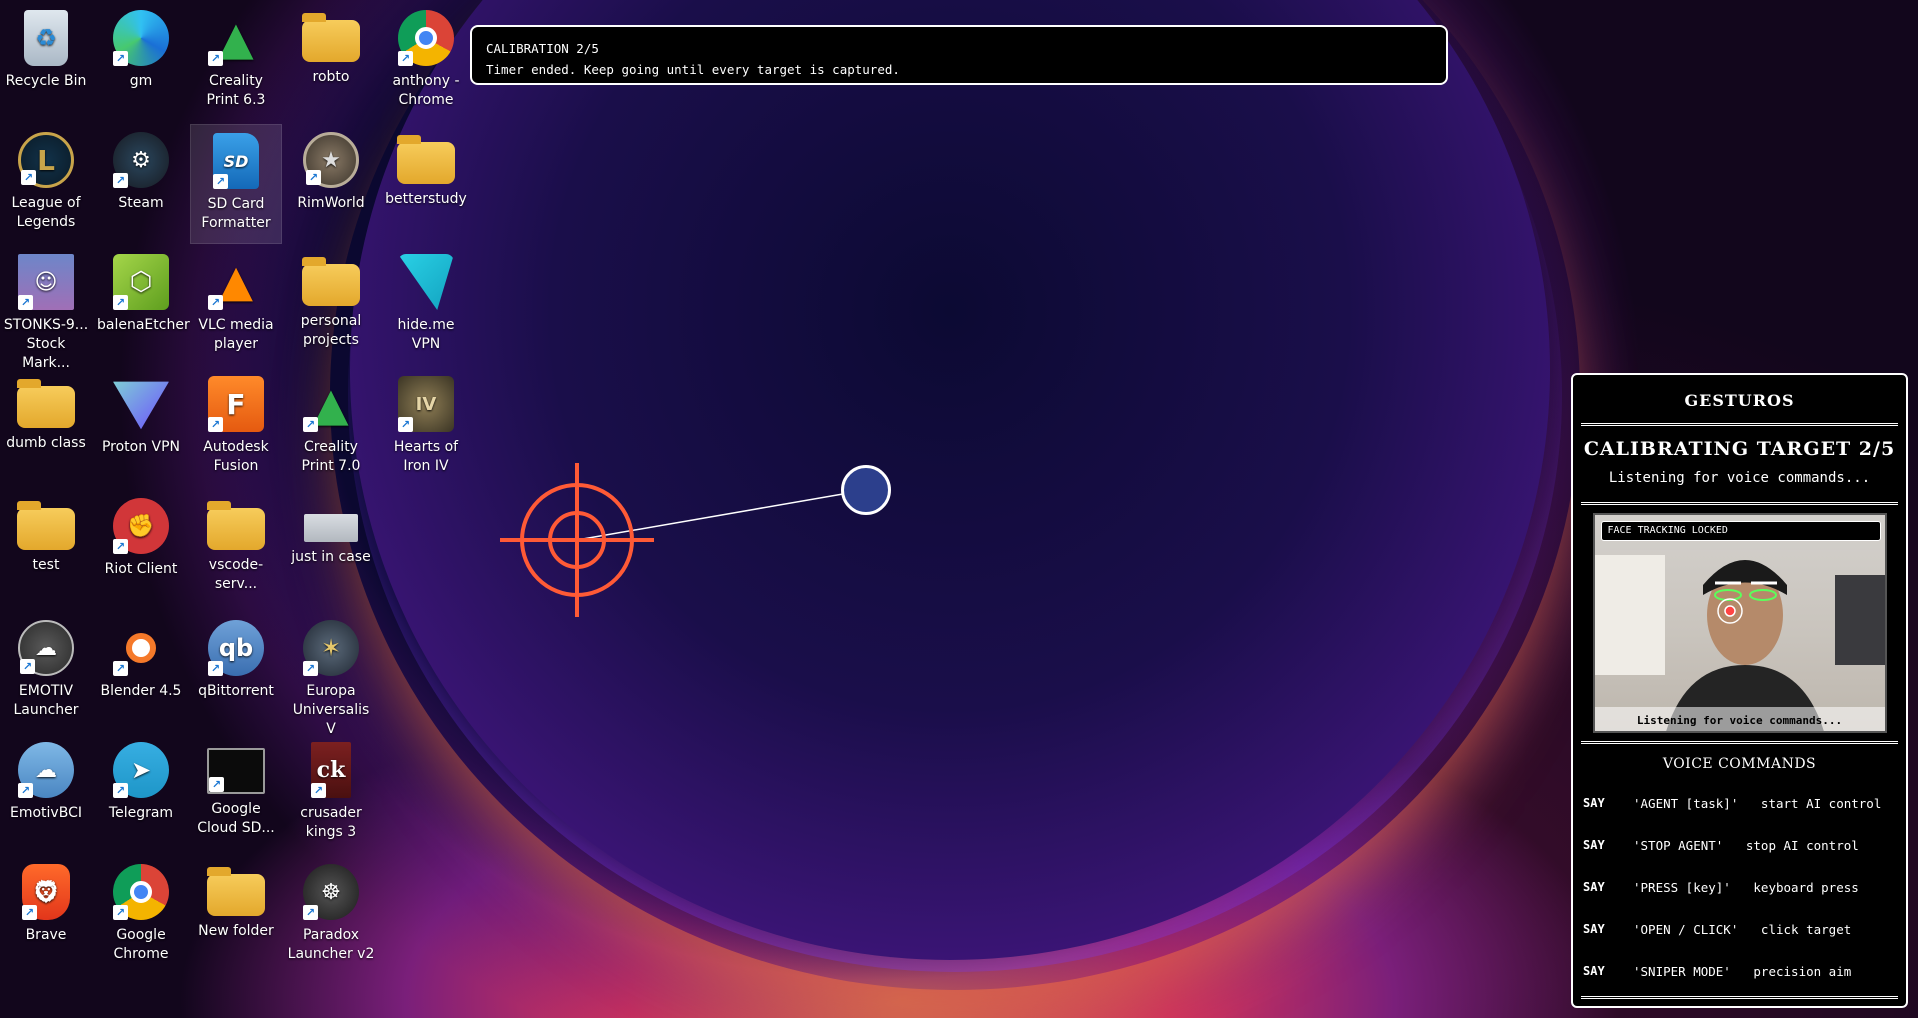  Describe the element at coordinates (426, 306) in the screenshot. I see `desktop-icon-hide-me-vpn: ↗ hide.me VPN` at that location.